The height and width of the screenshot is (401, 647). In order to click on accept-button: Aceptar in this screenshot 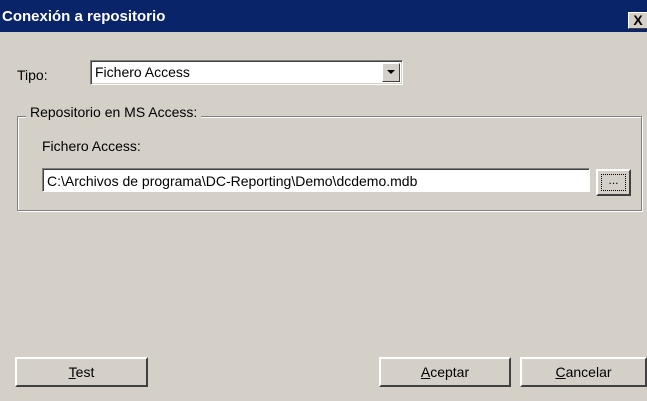, I will do `click(445, 372)`.